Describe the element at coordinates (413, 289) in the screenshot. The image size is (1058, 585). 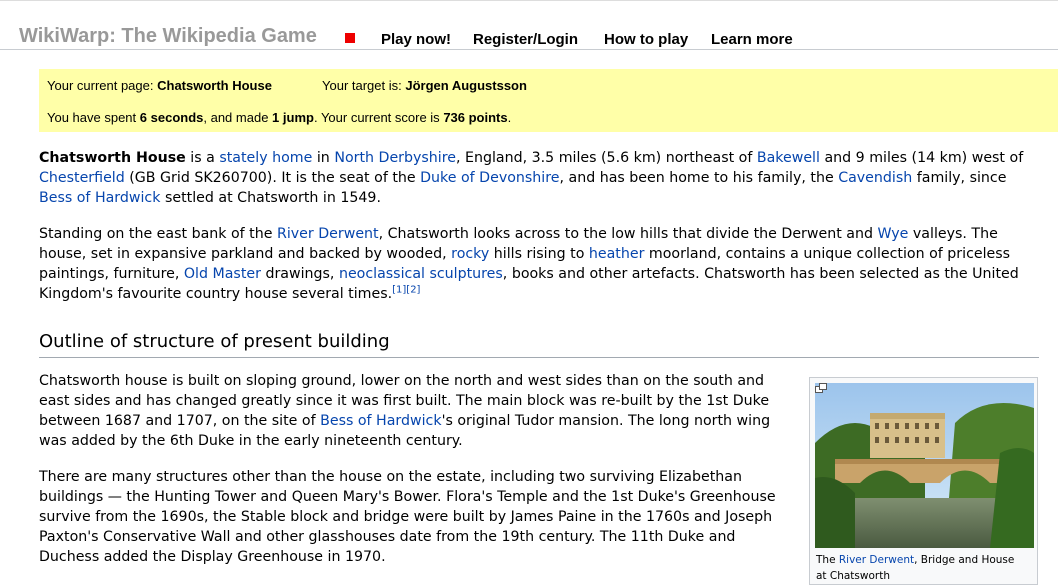
I see `reference-2: [2]` at that location.